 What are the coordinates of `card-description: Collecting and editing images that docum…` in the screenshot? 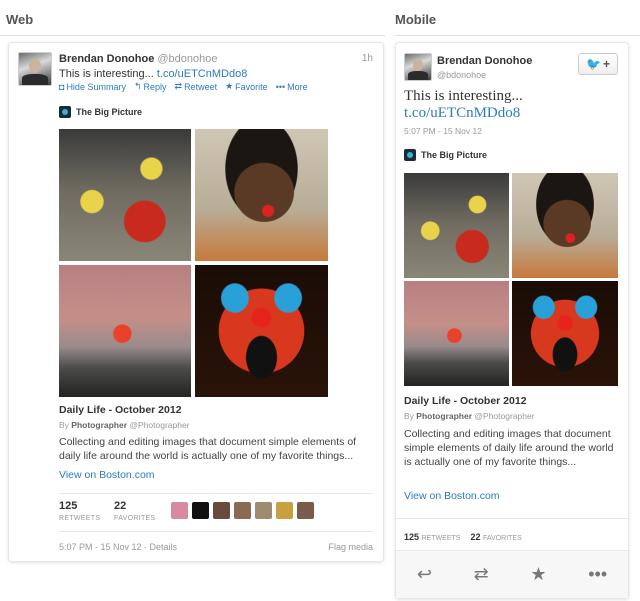 It's located at (208, 449).